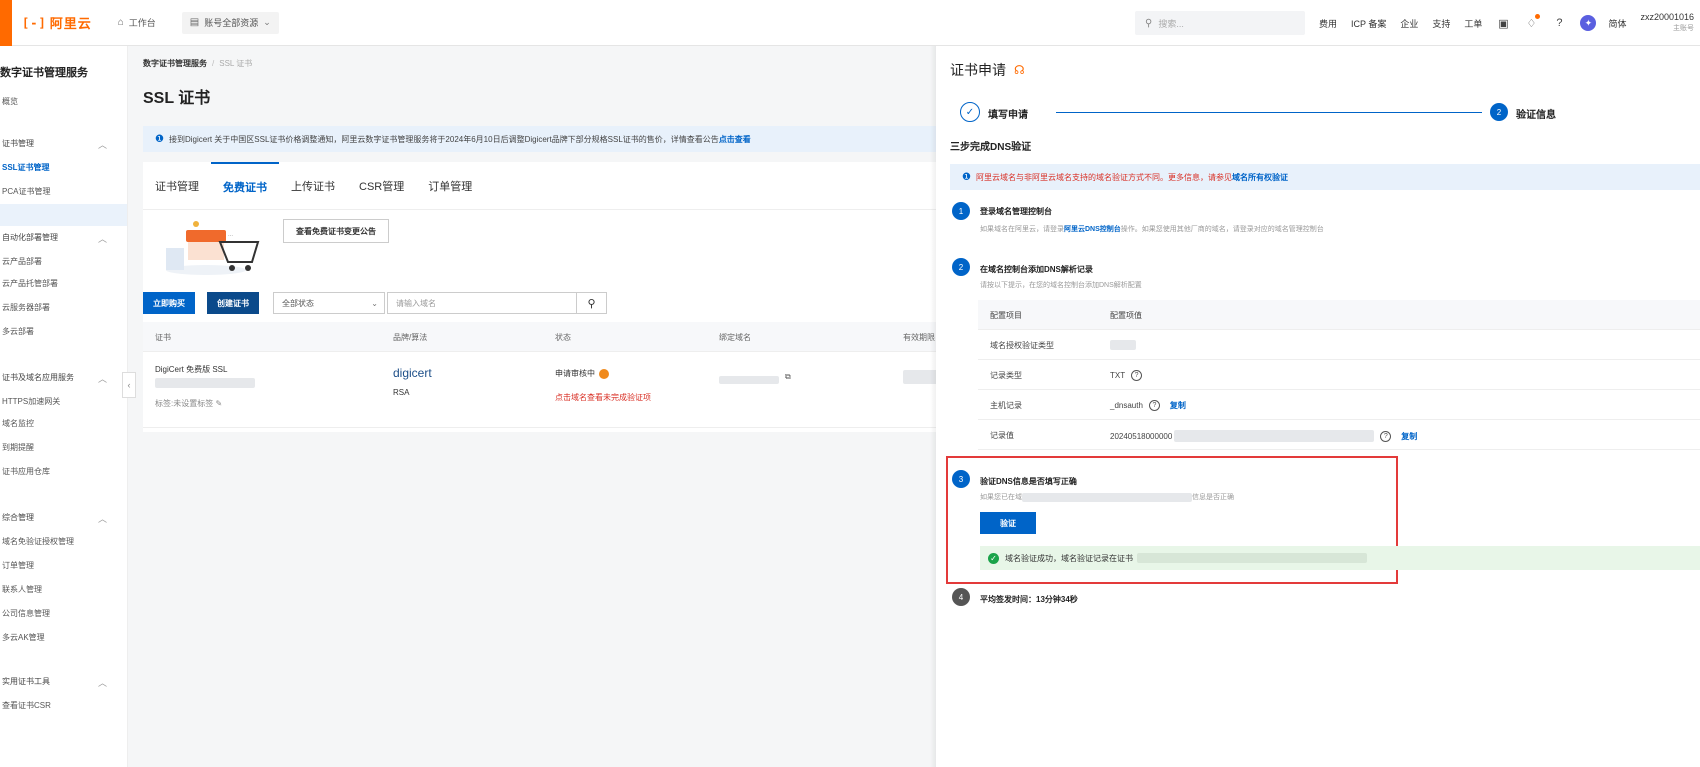 The width and height of the screenshot is (1700, 767). What do you see at coordinates (38, 377) in the screenshot?
I see `sidebar-group: 证书及域名应用服务` at bounding box center [38, 377].